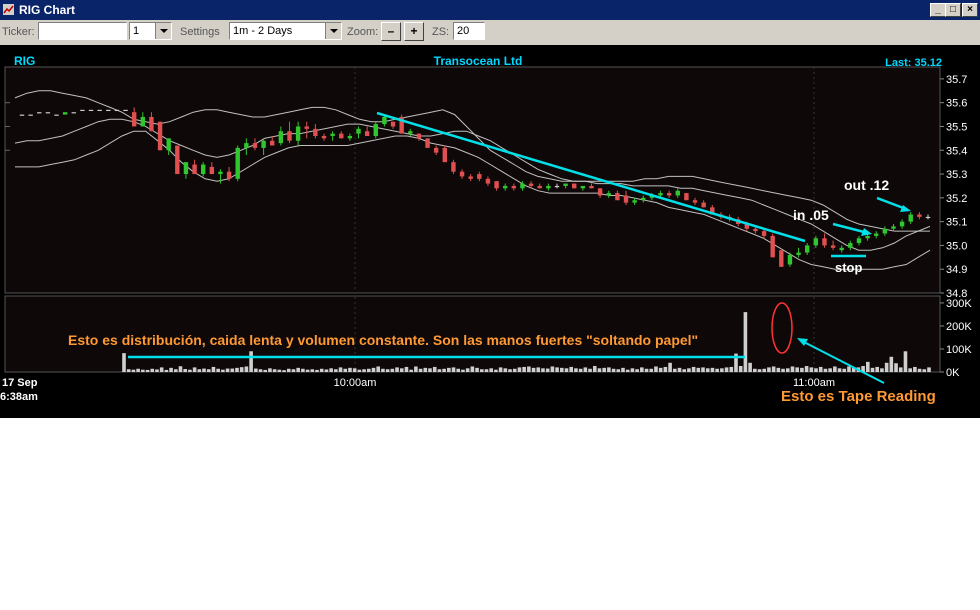 The width and height of the screenshot is (980, 610). What do you see at coordinates (136, 31) in the screenshot?
I see `interval-value: 1` at bounding box center [136, 31].